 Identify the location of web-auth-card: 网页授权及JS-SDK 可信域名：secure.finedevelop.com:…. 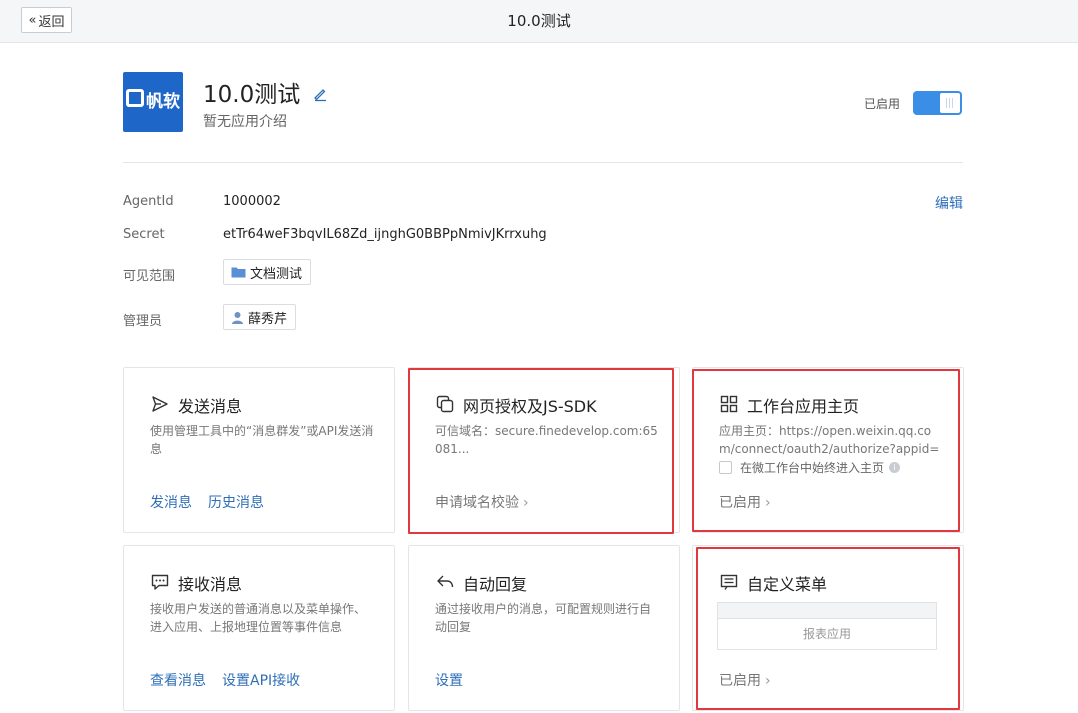
(544, 450).